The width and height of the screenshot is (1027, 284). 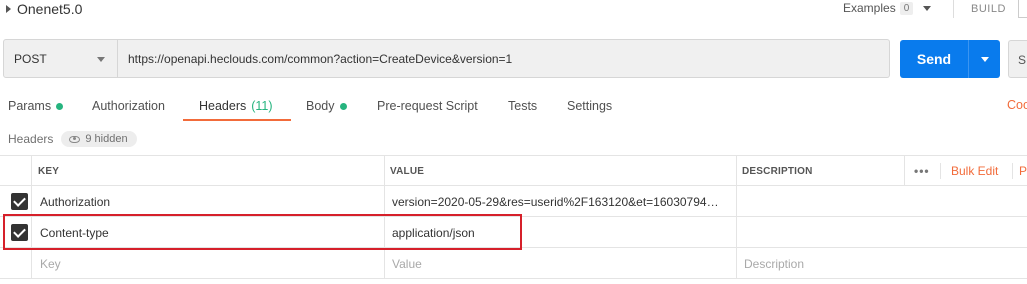 What do you see at coordinates (1023, 171) in the screenshot?
I see `presets-button: P` at bounding box center [1023, 171].